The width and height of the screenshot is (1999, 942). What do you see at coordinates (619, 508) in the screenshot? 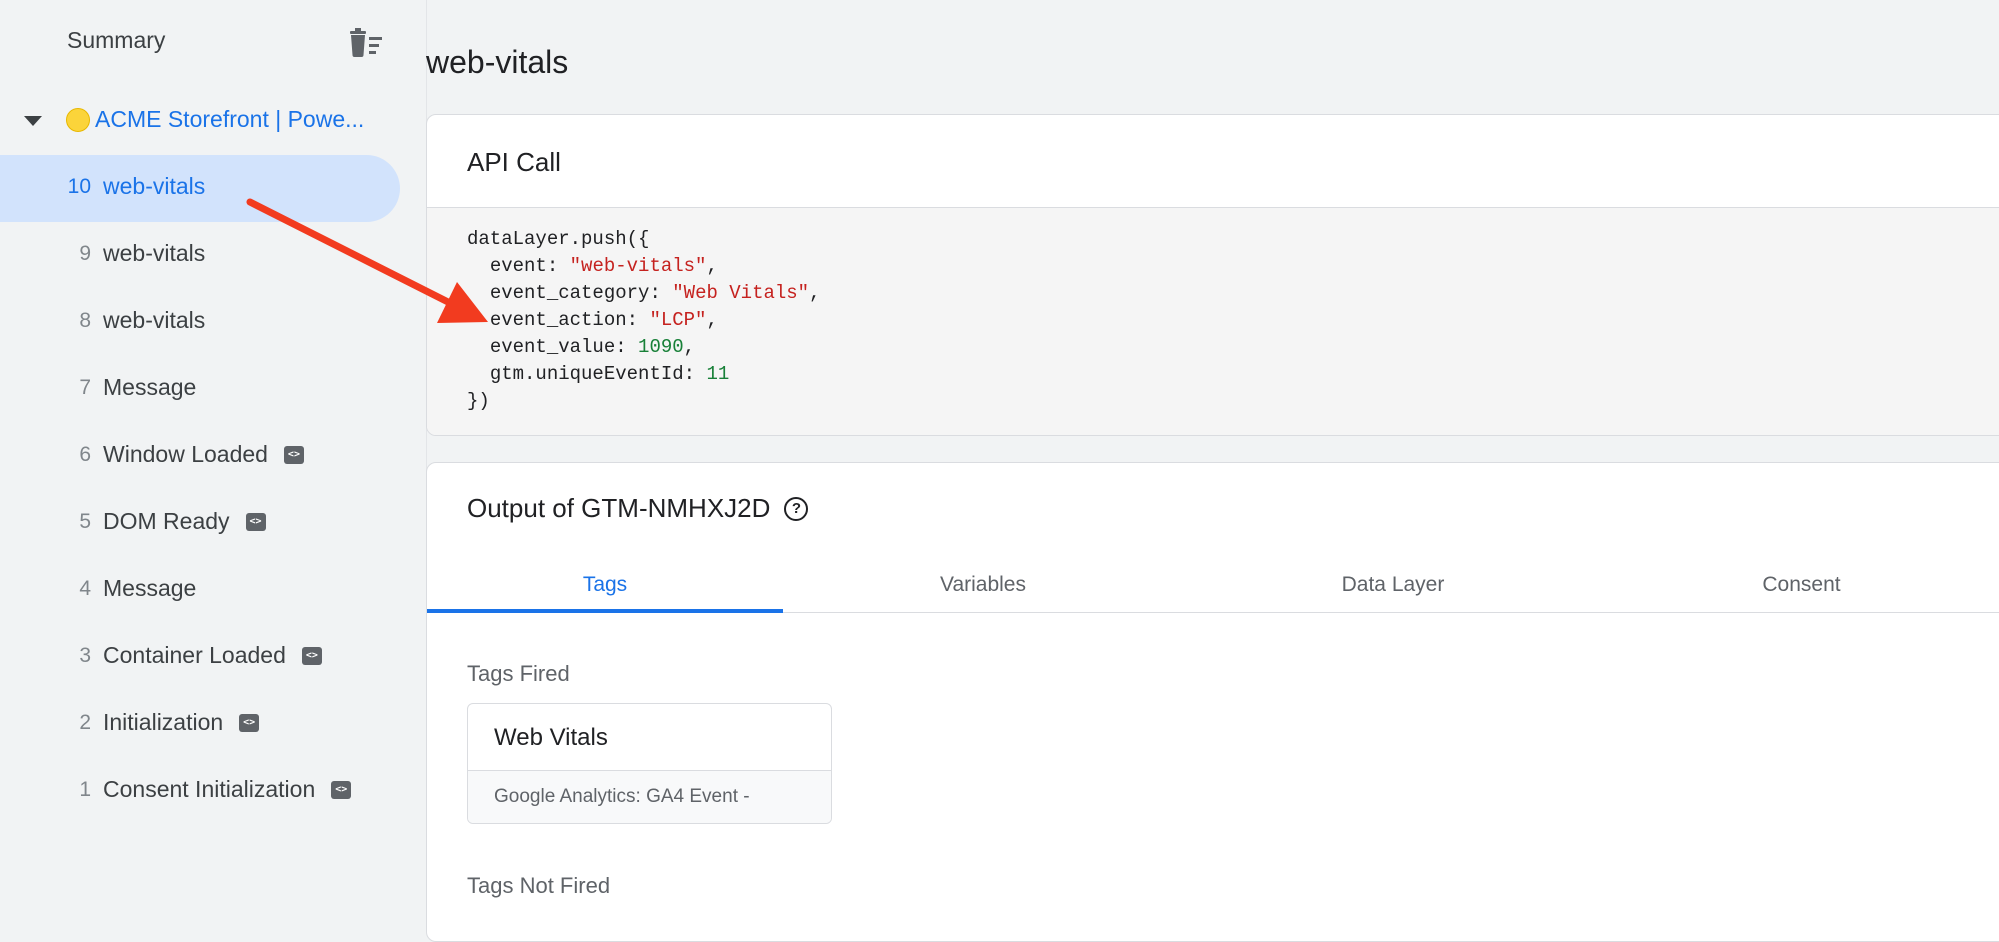
I see `output-title-text: Output of GTM-NMHXJ2D` at bounding box center [619, 508].